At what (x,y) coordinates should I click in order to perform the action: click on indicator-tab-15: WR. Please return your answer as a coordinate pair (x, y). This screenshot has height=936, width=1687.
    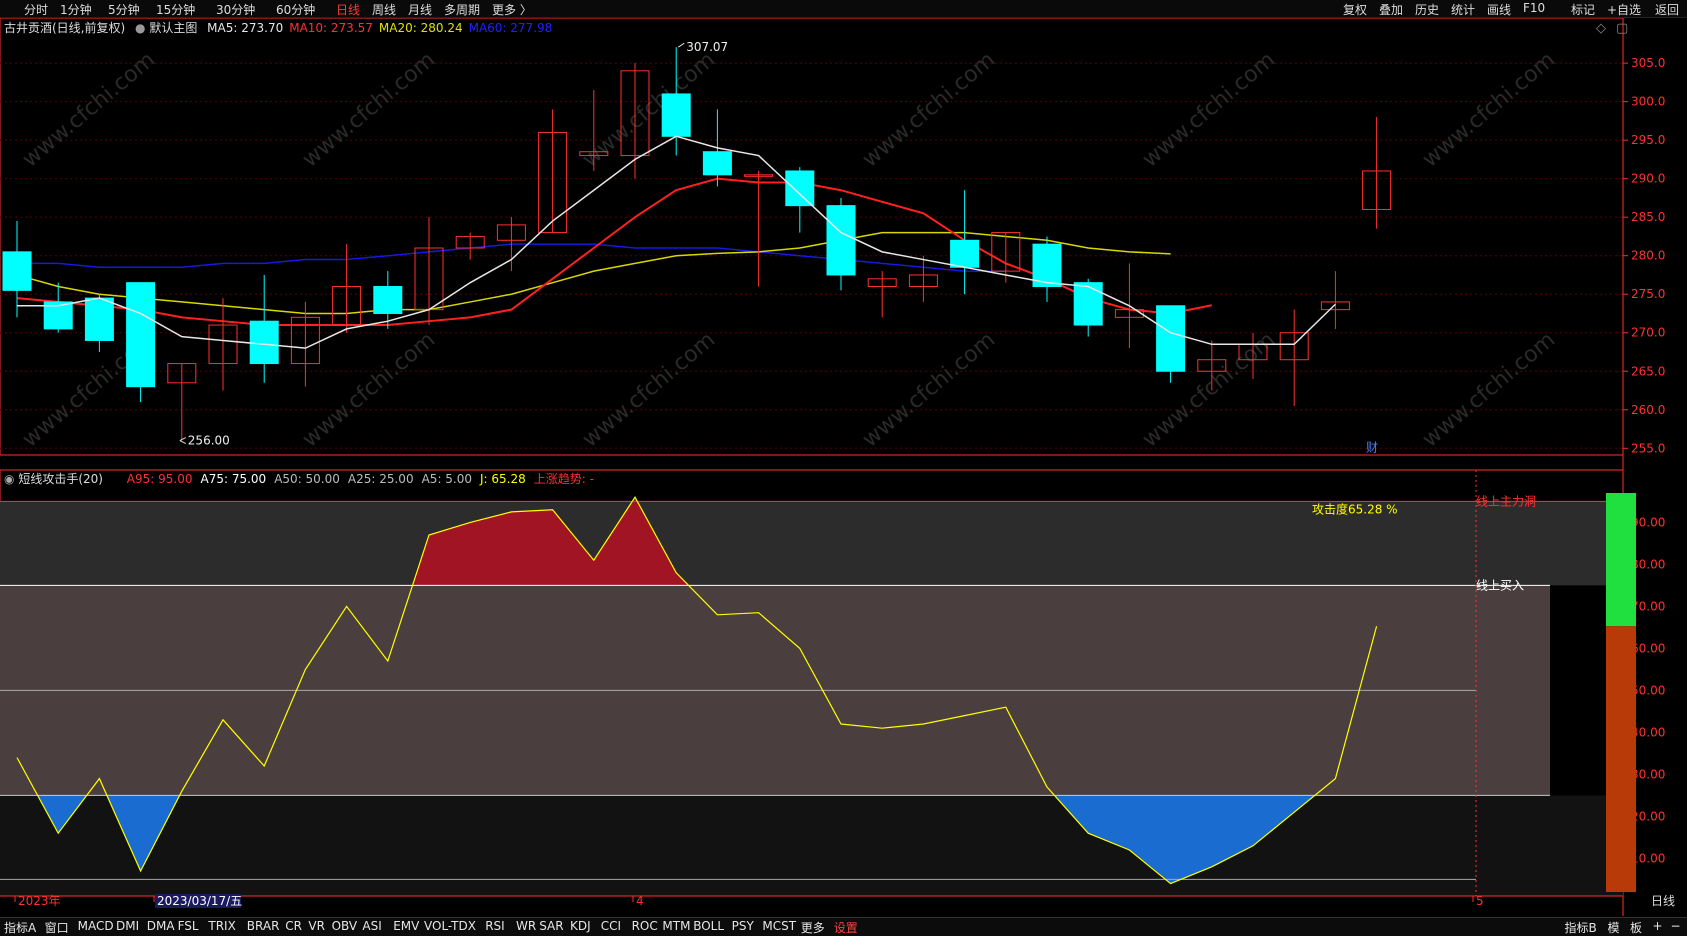
    Looking at the image, I should click on (526, 926).